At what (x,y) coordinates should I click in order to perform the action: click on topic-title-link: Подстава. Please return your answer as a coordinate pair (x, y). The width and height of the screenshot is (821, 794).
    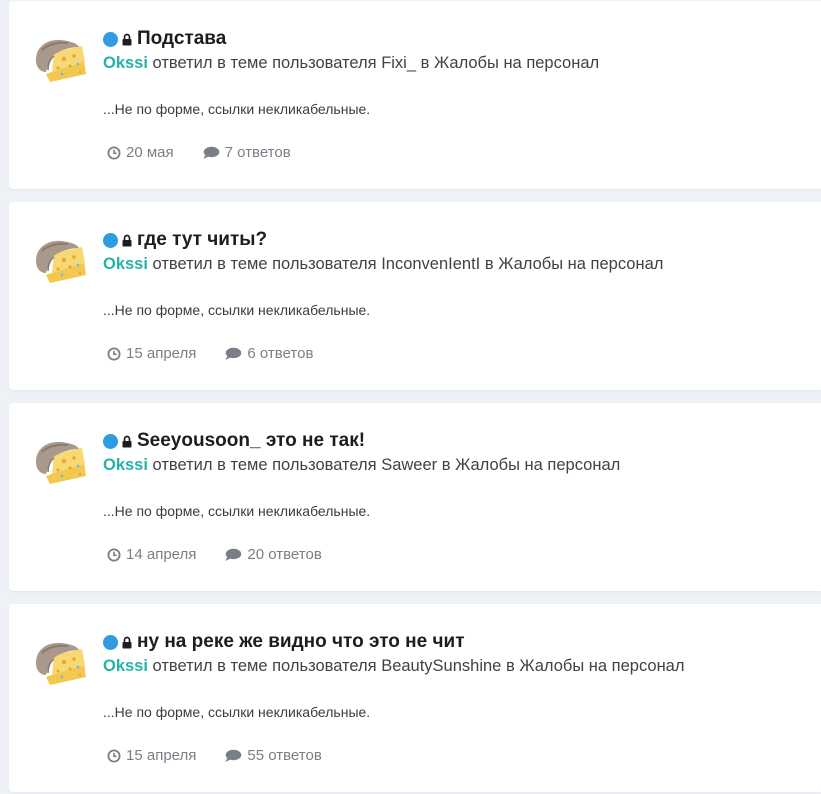
    Looking at the image, I should click on (181, 39).